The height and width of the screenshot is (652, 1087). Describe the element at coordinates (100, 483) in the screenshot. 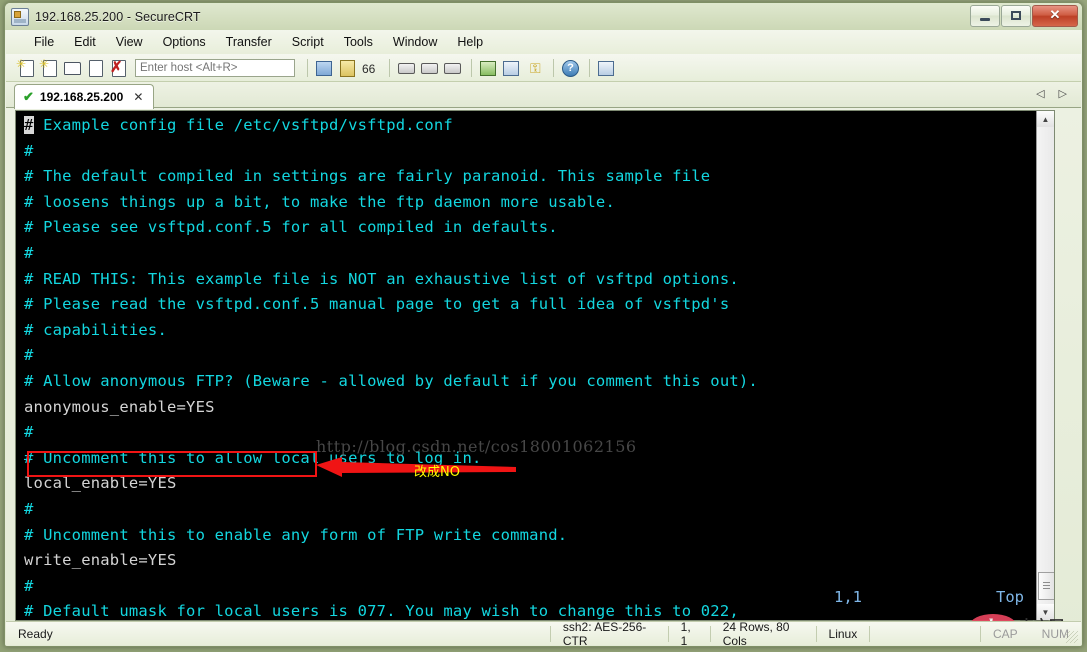

I see `terminal-line: local_enable=YES` at that location.